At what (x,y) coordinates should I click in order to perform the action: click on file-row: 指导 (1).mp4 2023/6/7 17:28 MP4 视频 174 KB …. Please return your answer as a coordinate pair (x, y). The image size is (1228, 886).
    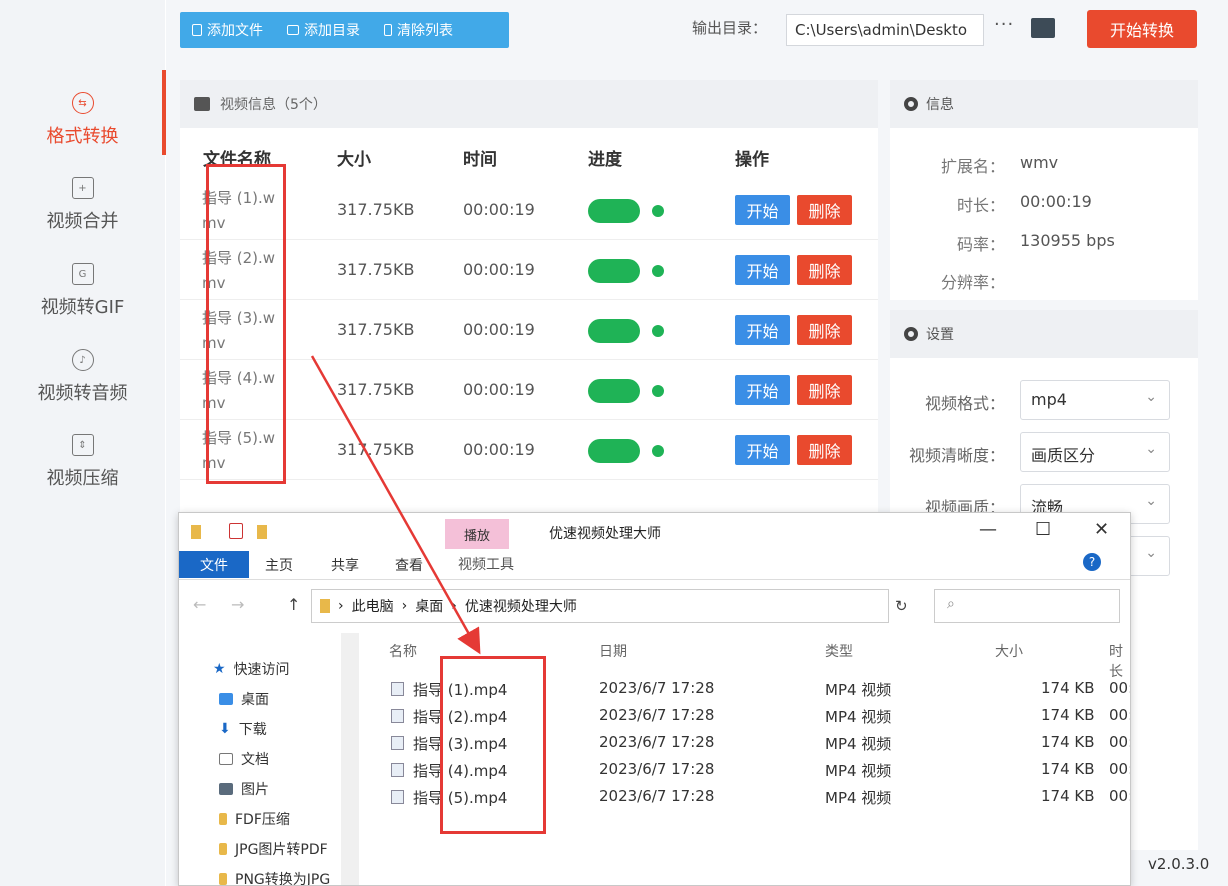
    Looking at the image, I should click on (761, 688).